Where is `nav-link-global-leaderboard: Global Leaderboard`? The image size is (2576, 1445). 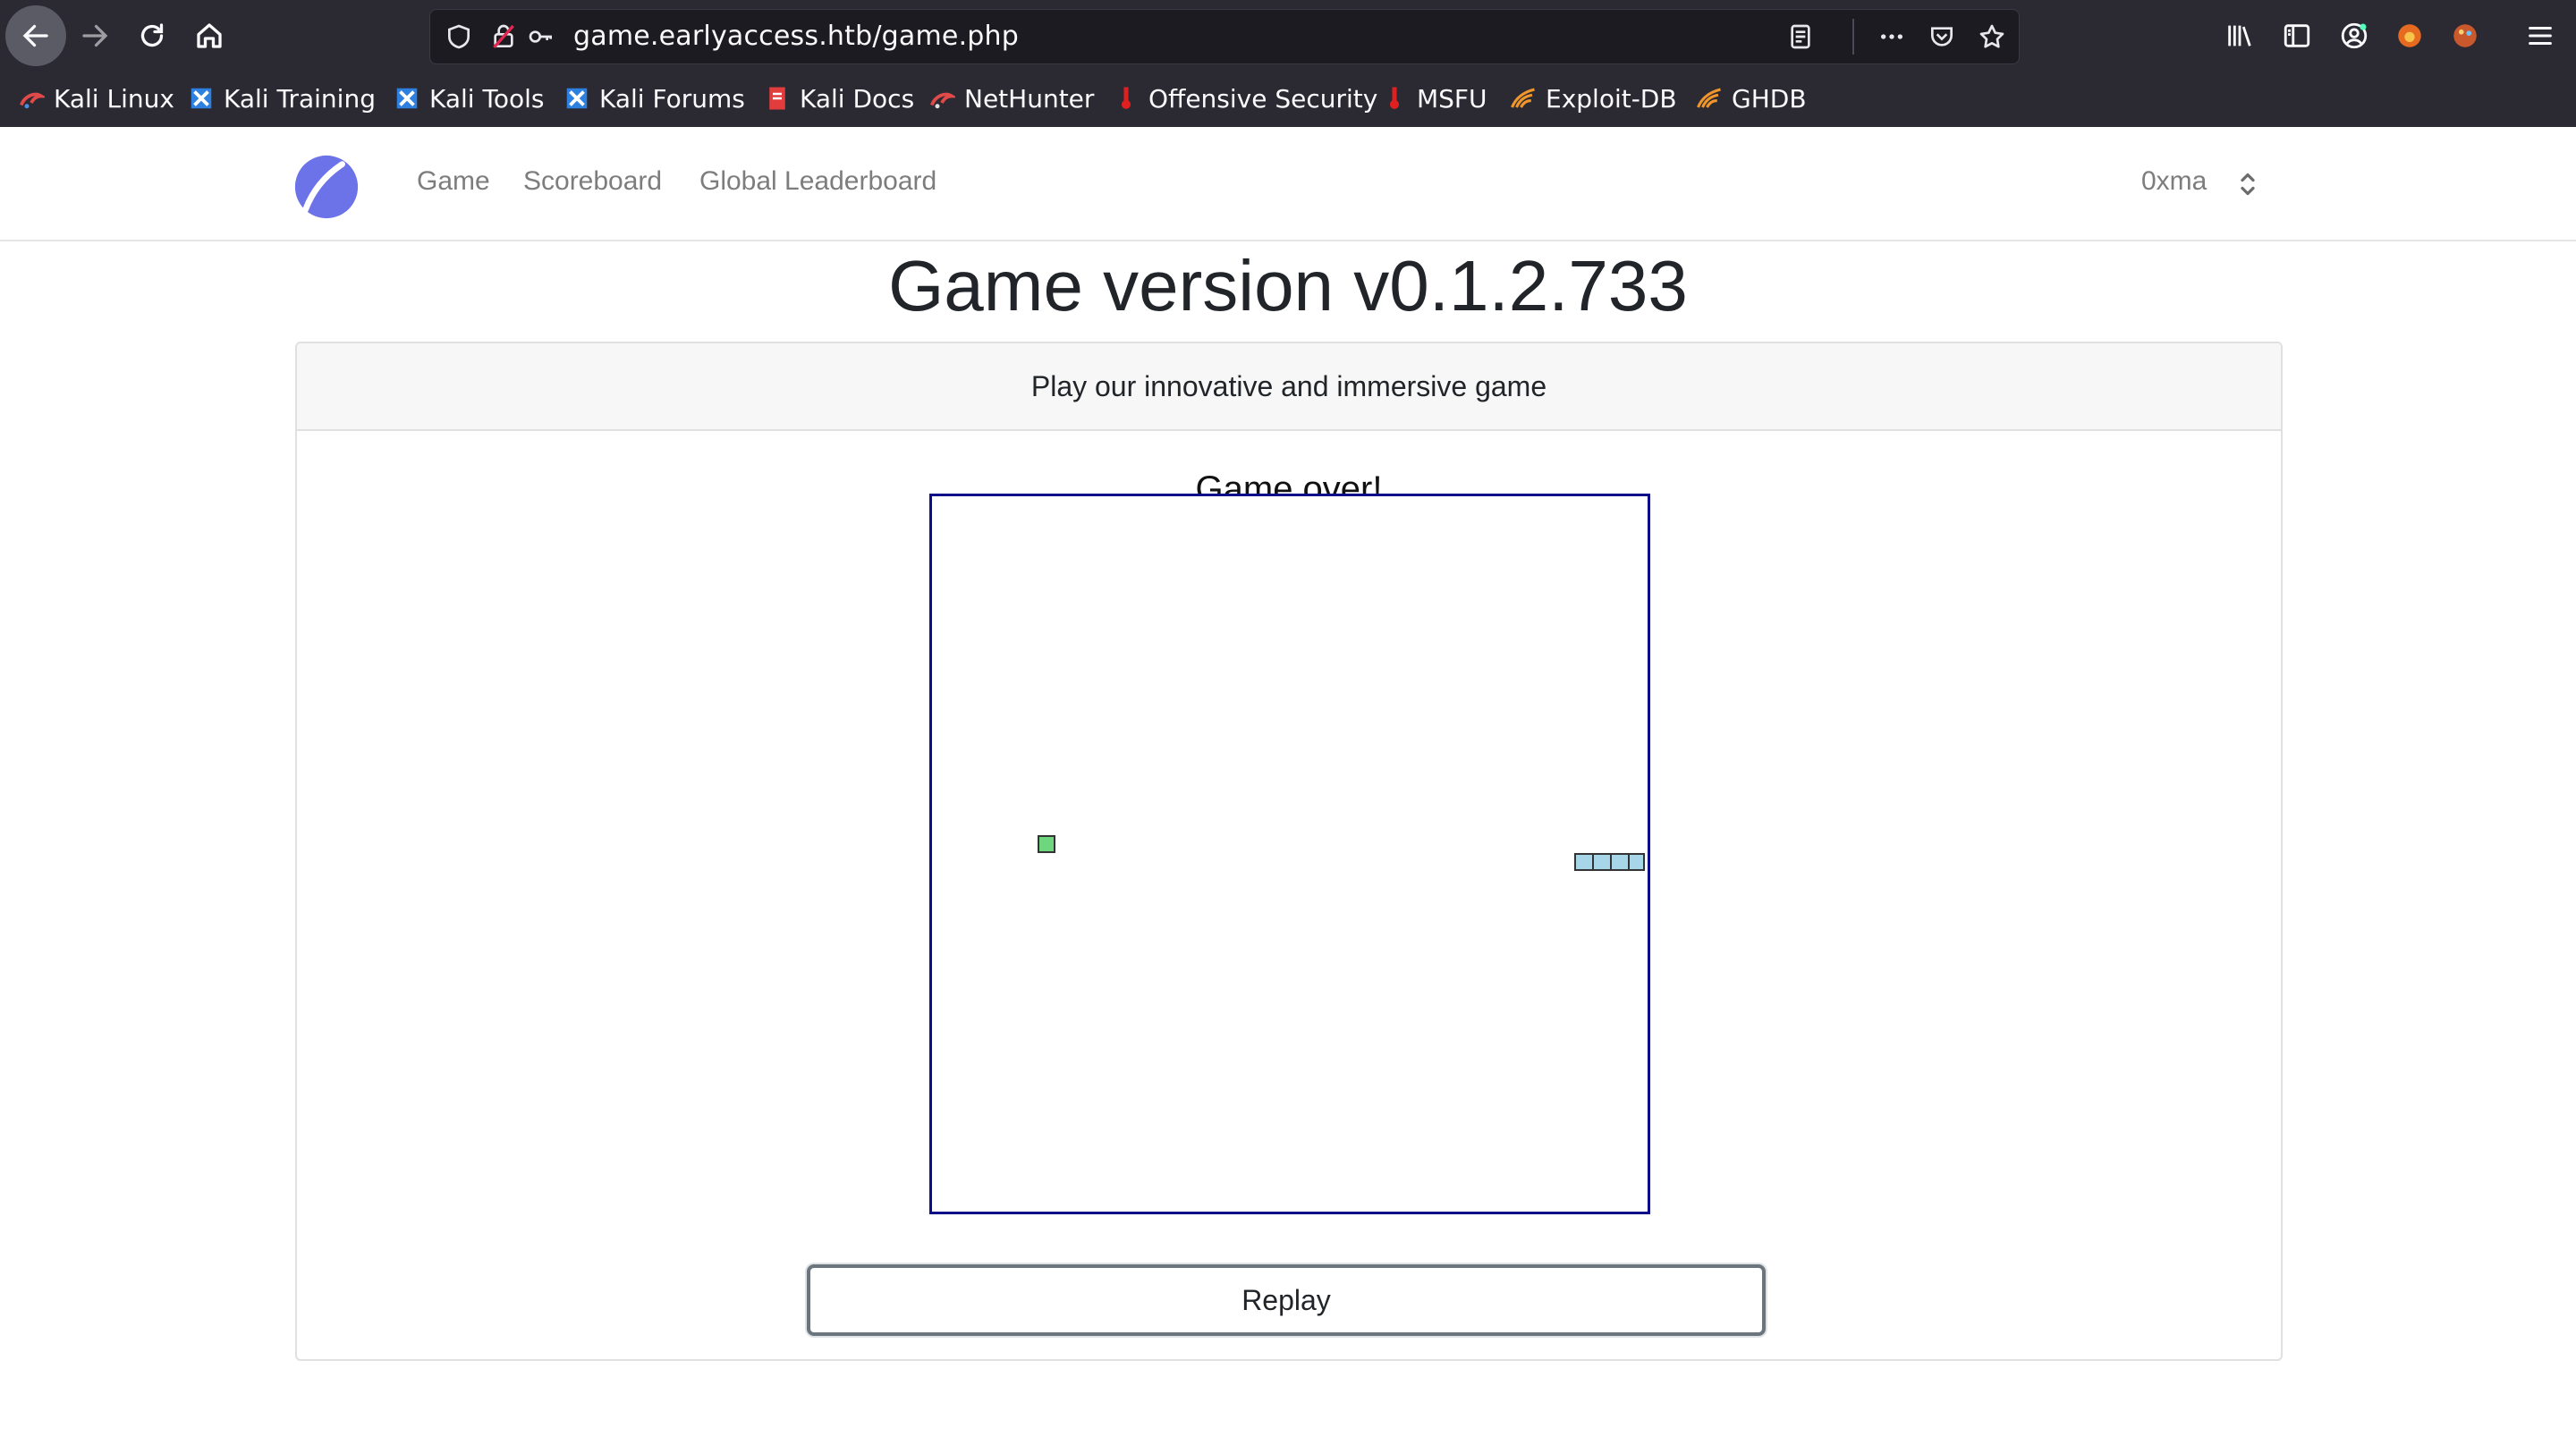
nav-link-global-leaderboard: Global Leaderboard is located at coordinates (817, 181).